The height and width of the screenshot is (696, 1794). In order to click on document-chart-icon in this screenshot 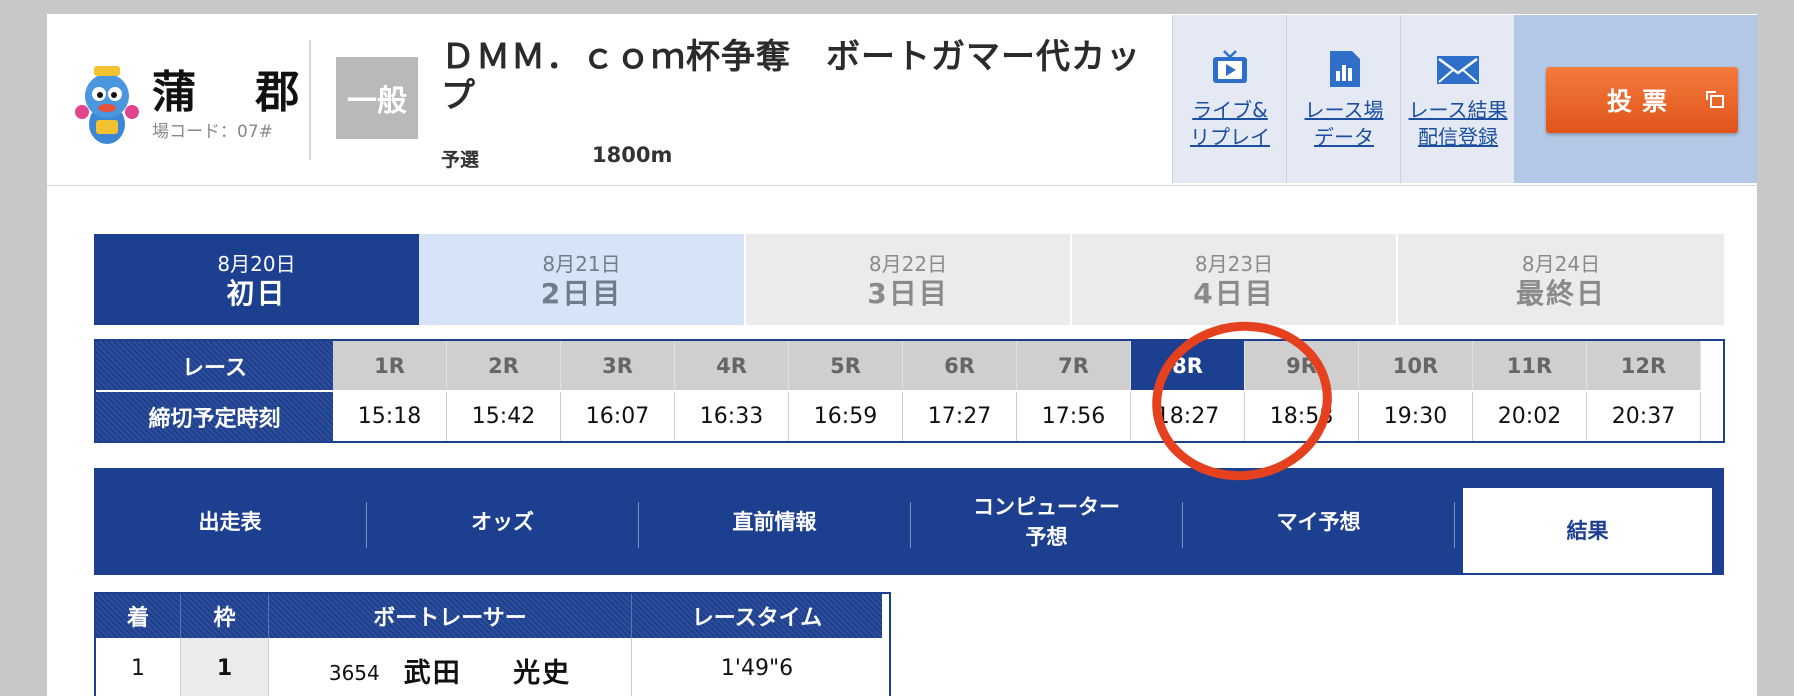, I will do `click(1345, 69)`.